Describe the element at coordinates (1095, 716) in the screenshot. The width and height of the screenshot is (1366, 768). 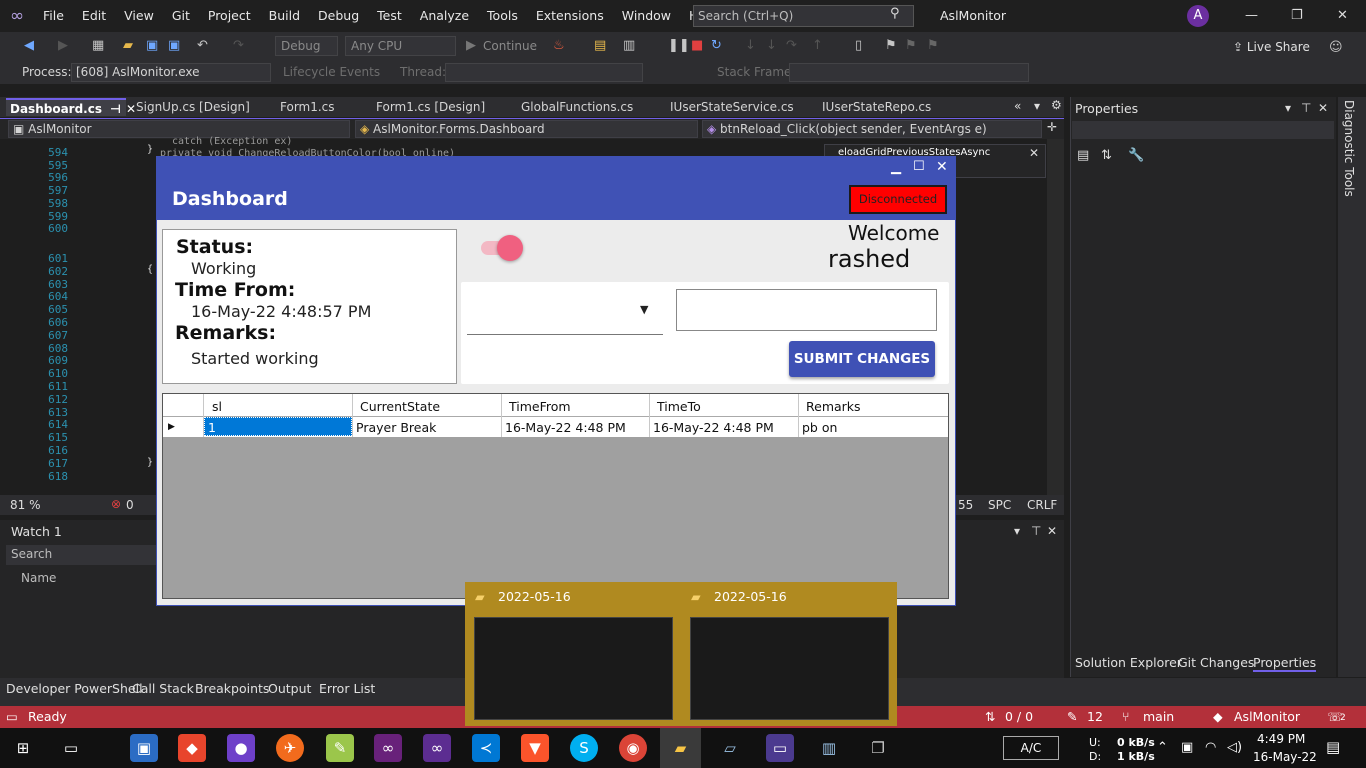
I see `pending-edits-count: 12` at that location.